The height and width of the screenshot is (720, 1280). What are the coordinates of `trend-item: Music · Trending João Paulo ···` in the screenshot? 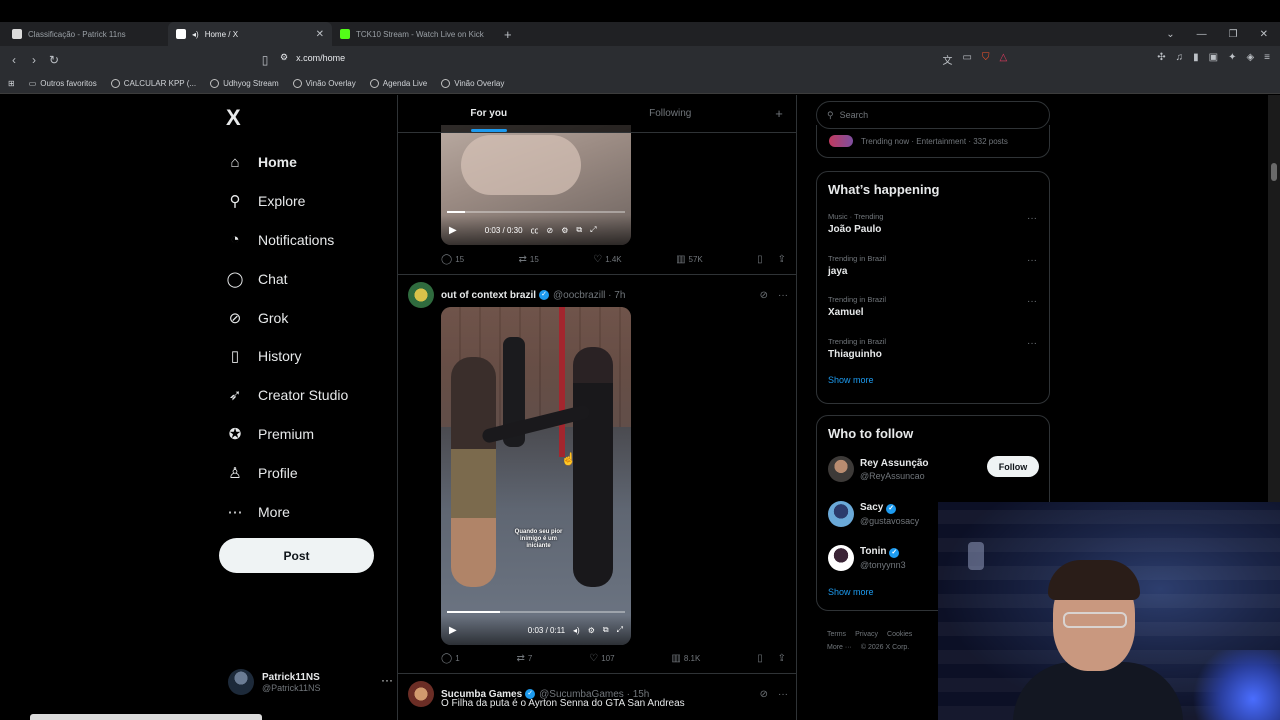 It's located at (933, 224).